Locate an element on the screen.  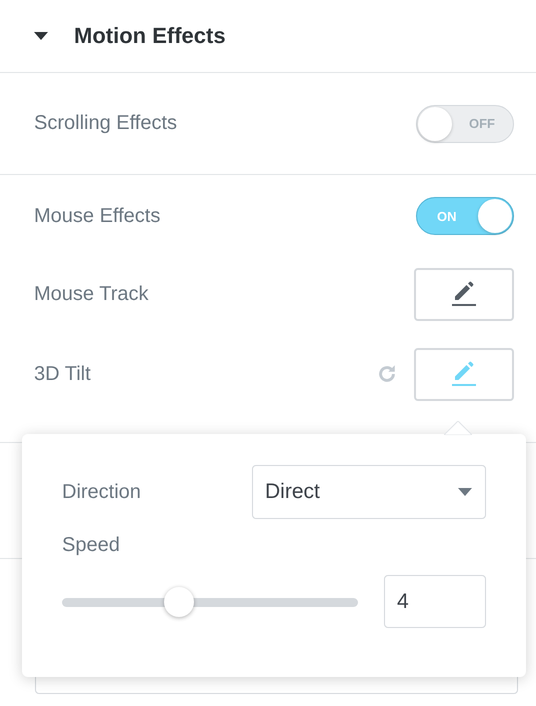
dropdown-caret-icon is located at coordinates (465, 492).